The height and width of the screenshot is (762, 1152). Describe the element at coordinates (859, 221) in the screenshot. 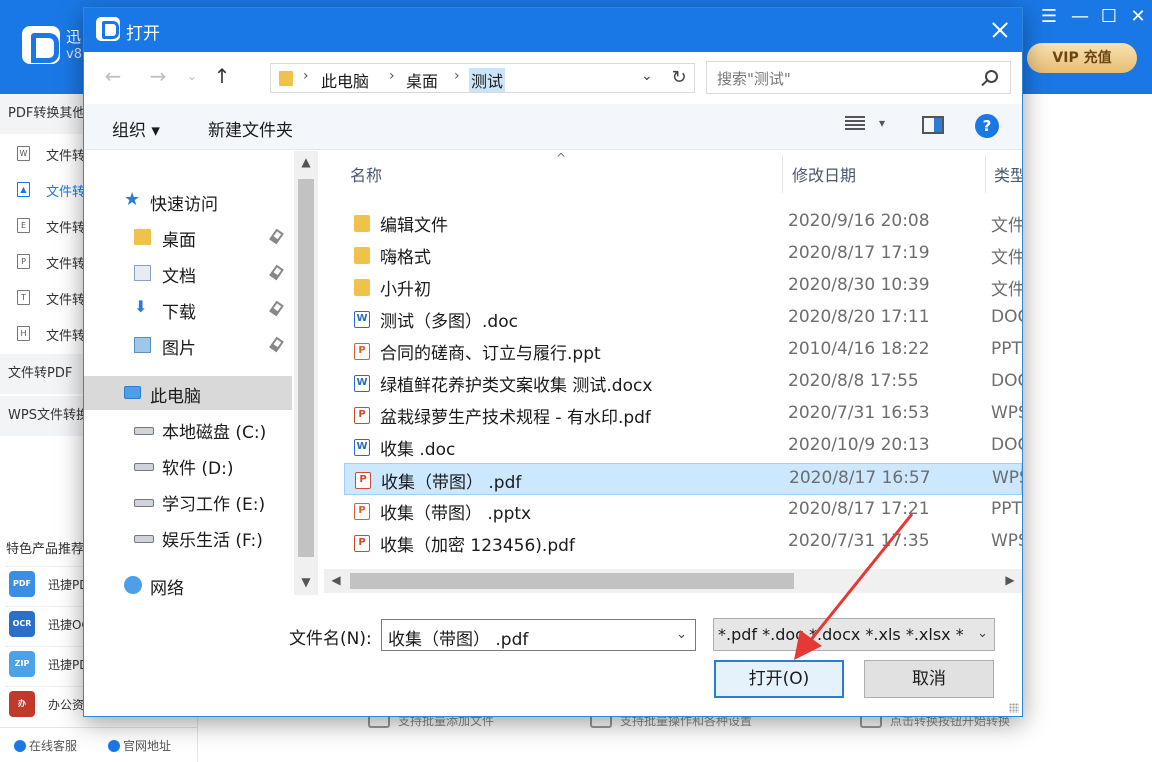

I see `file-date: 2020/9/16 20:08` at that location.